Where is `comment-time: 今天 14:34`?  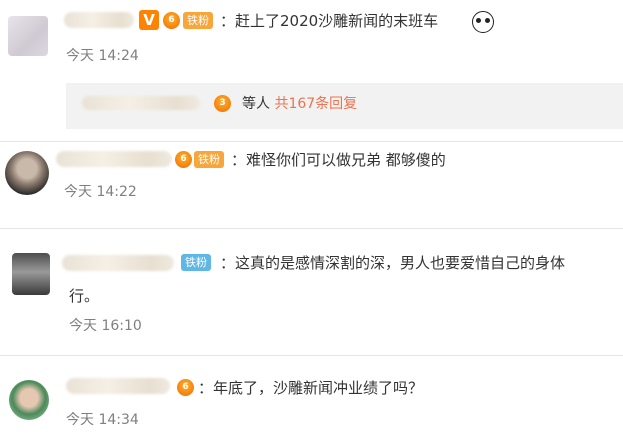
comment-time: 今天 14:34 is located at coordinates (102, 420).